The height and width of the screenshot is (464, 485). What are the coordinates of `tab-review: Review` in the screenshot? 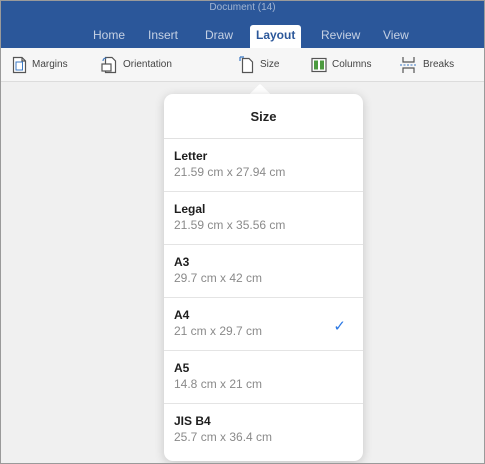 It's located at (340, 35).